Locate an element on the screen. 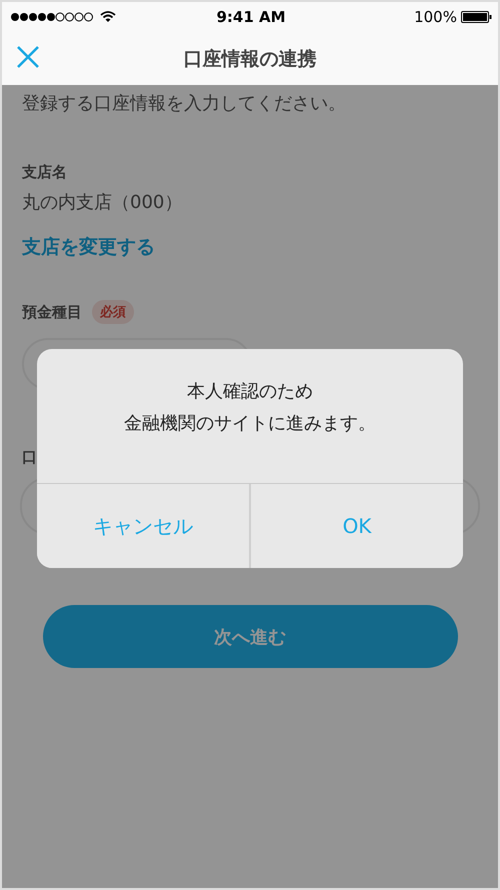 This screenshot has height=890, width=500. required-badge: 必須 is located at coordinates (113, 312).